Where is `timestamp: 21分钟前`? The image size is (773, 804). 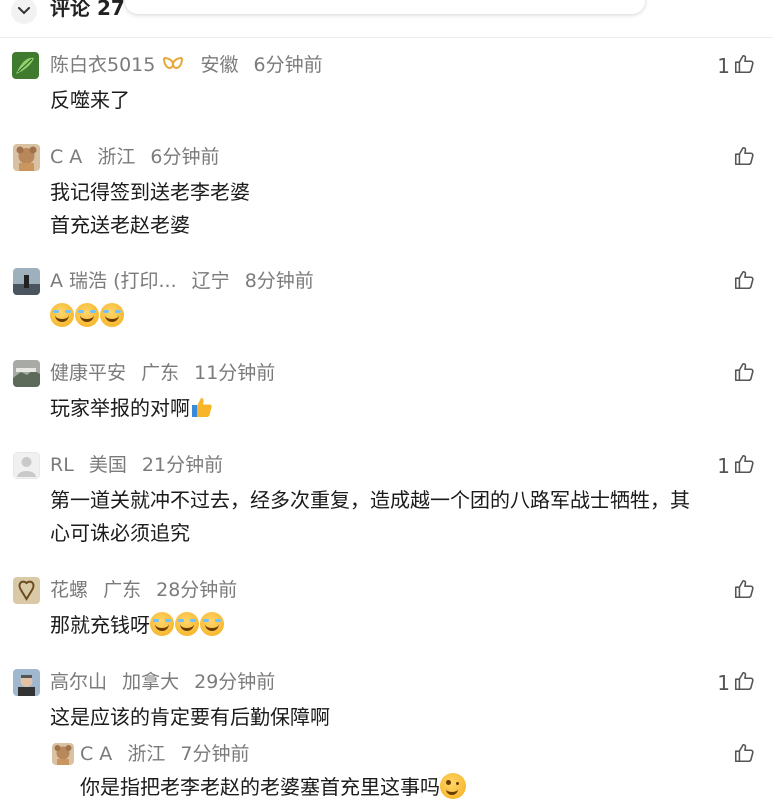
timestamp: 21分钟前 is located at coordinates (182, 465).